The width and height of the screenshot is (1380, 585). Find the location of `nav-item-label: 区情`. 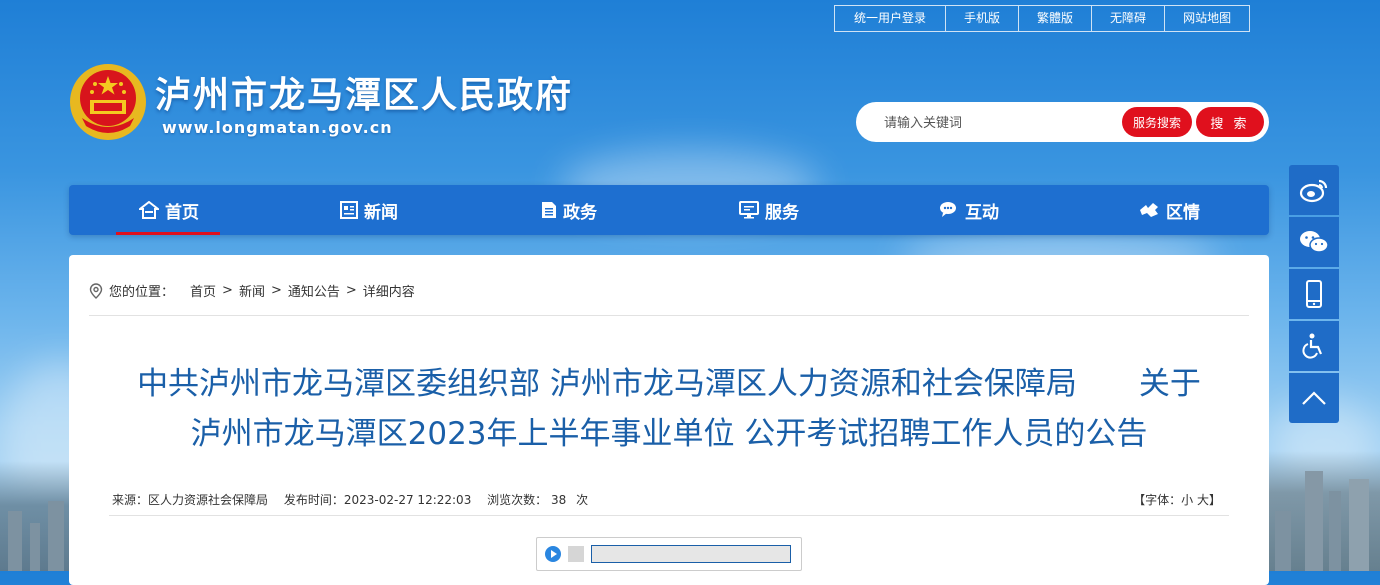

nav-item-label: 区情 is located at coordinates (1183, 212).